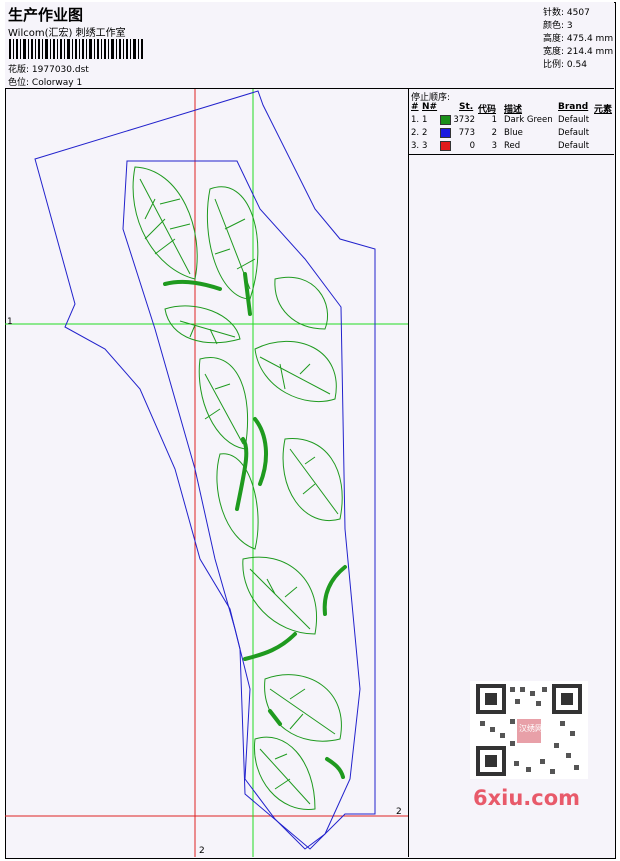 This screenshot has width=620, height=861. Describe the element at coordinates (415, 133) in the screenshot. I see `row-index: 2.` at that location.